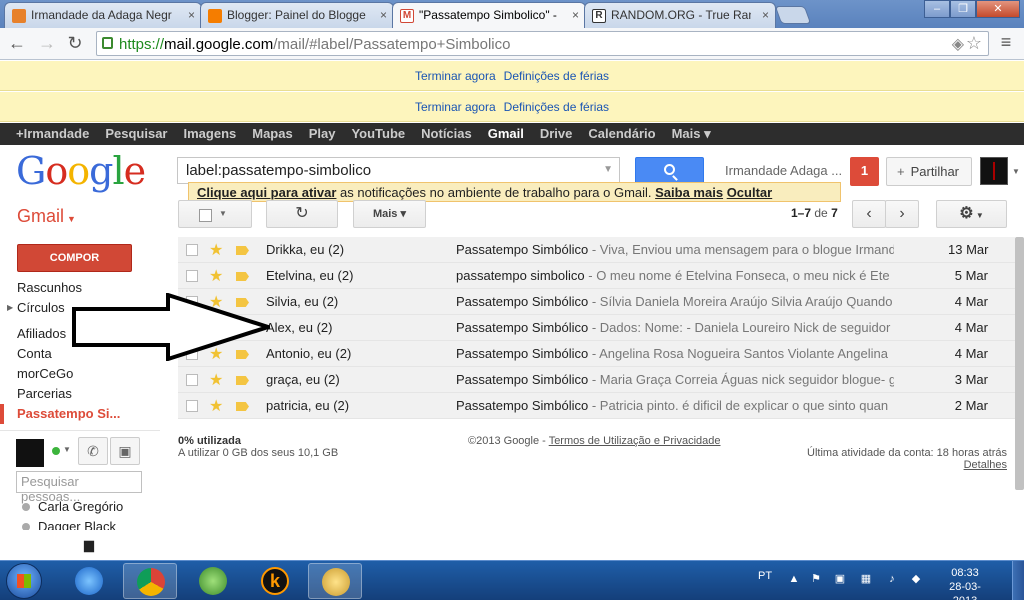 Image resolution: width=1024 pixels, height=600 pixels. I want to click on select-all-checkbox, so click(205, 215).